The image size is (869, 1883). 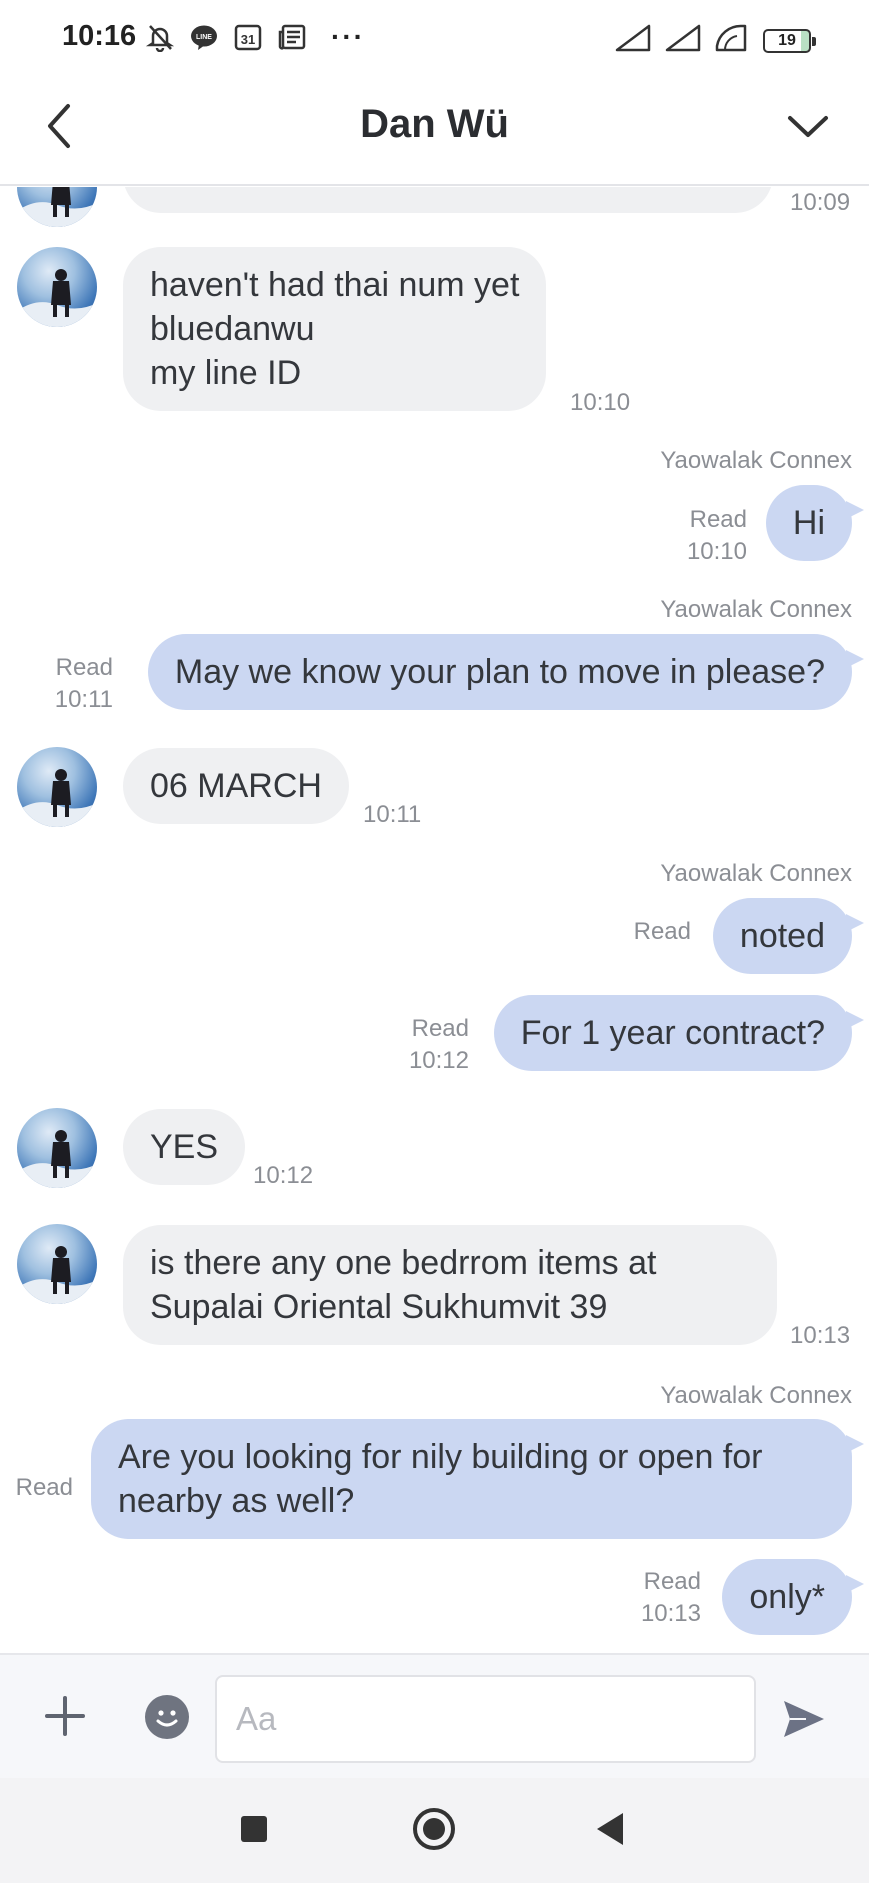 What do you see at coordinates (820, 202) in the screenshot?
I see `message-time: 10:09` at bounding box center [820, 202].